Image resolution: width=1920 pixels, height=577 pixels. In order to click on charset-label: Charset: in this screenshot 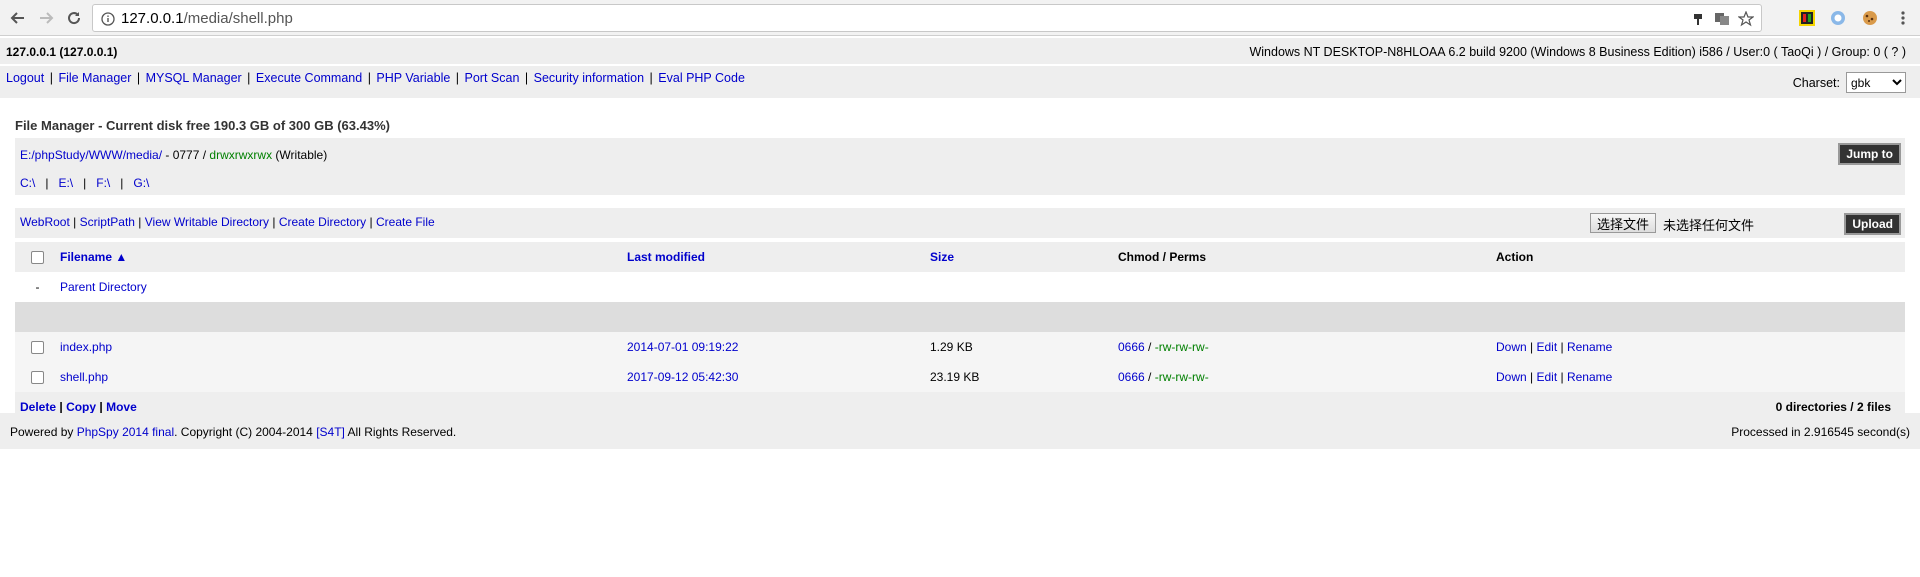, I will do `click(1816, 82)`.